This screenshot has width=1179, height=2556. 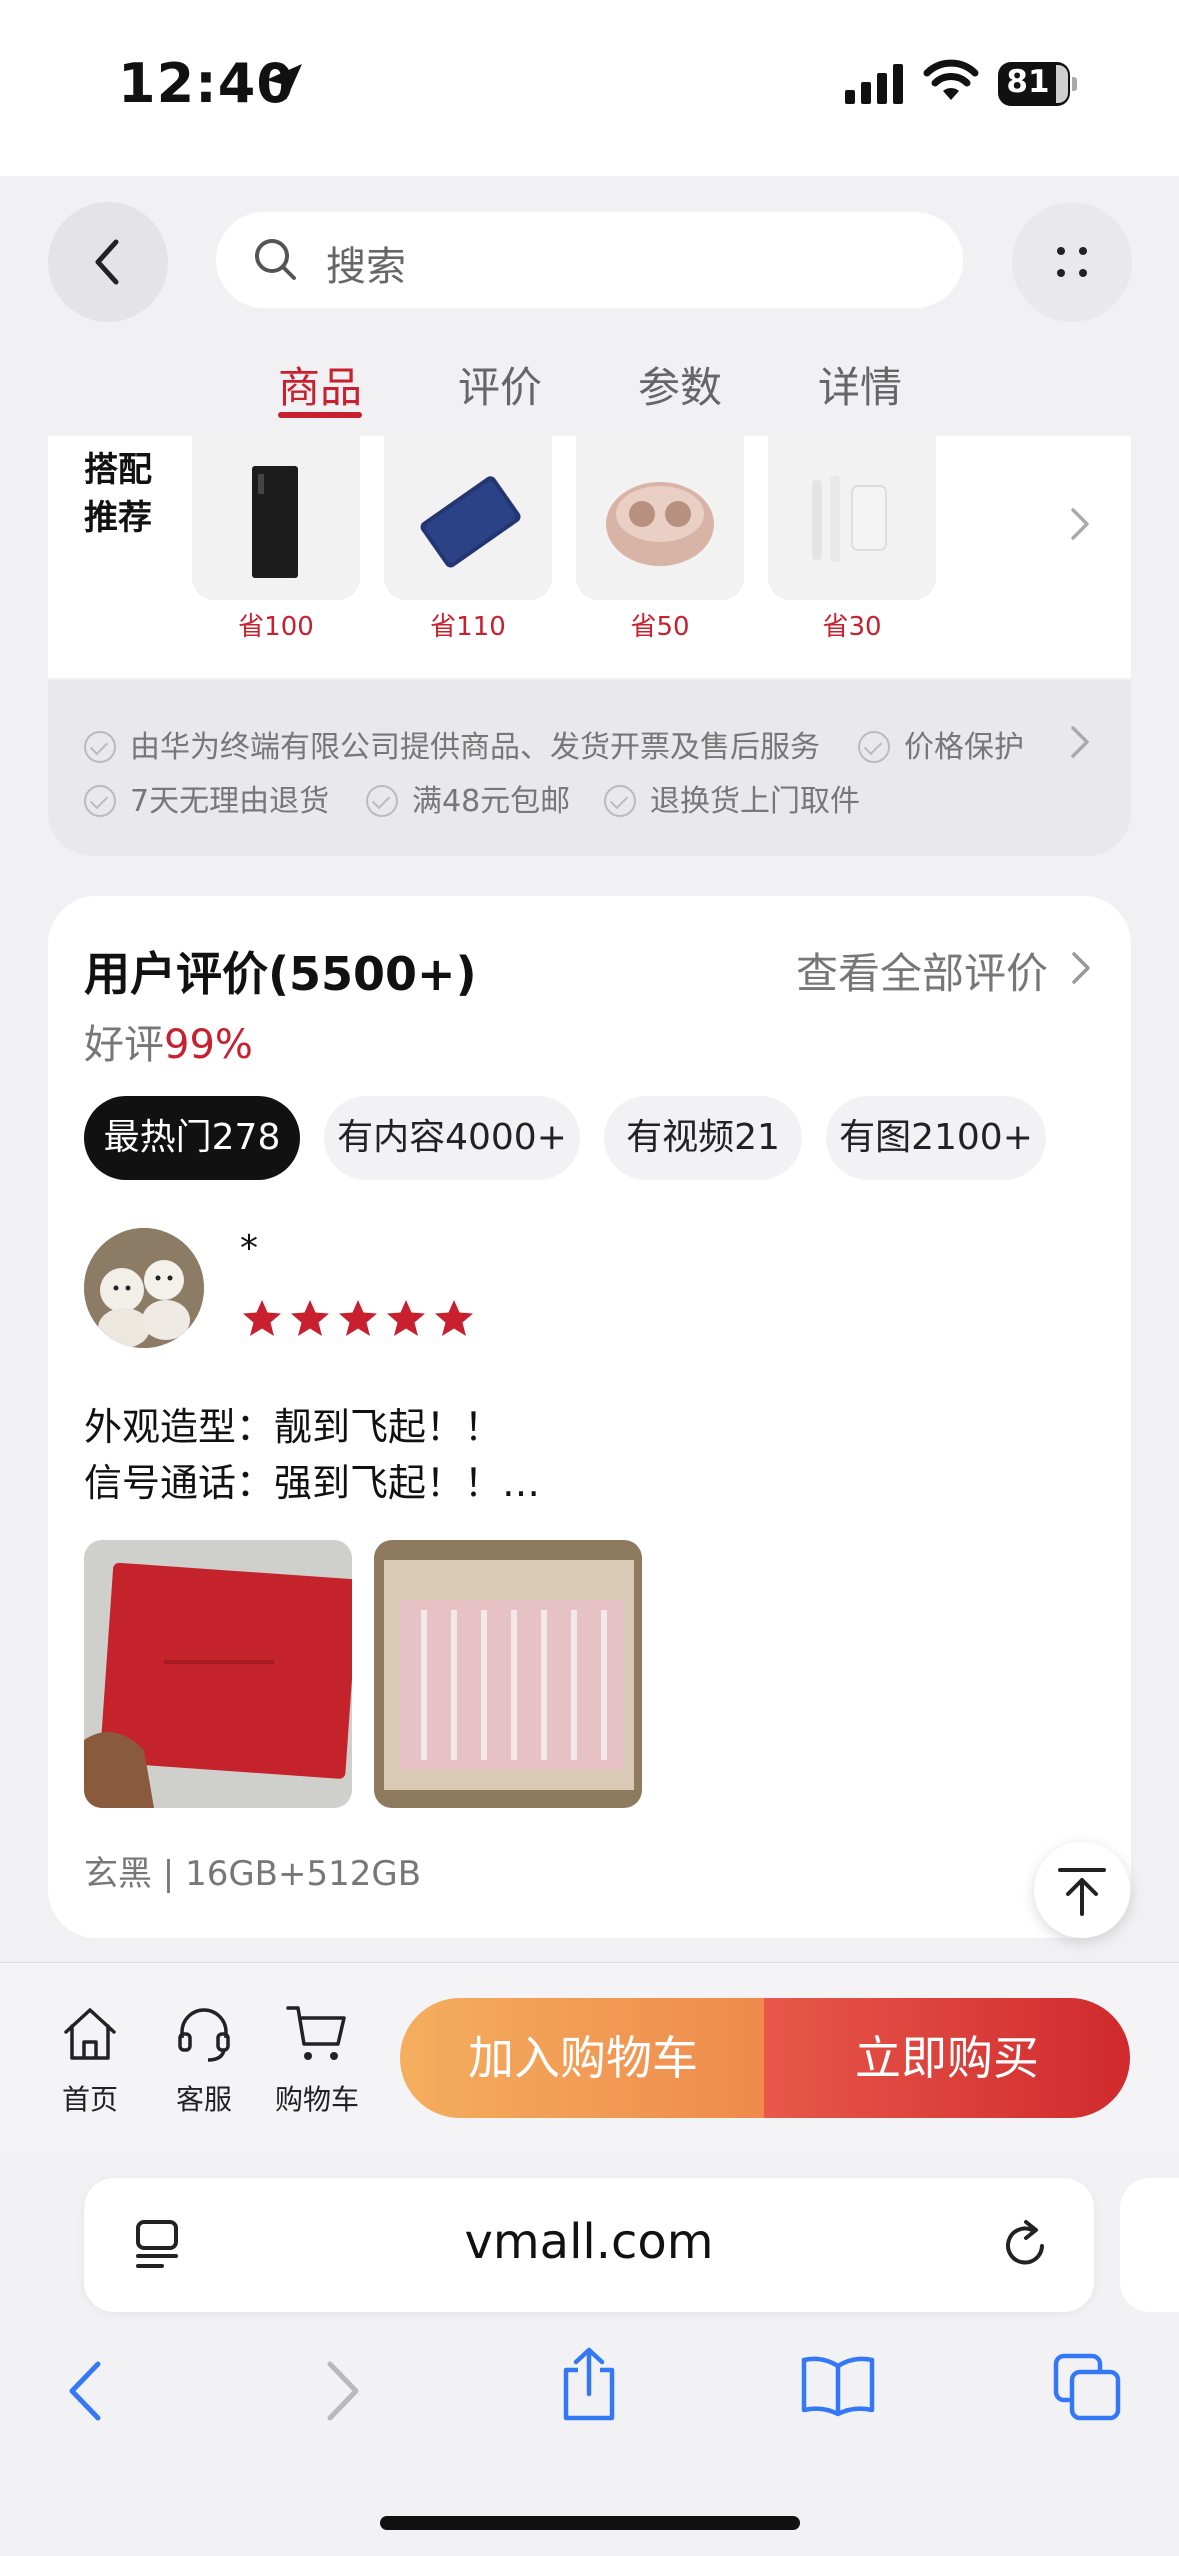 What do you see at coordinates (583, 2058) in the screenshot?
I see `add-to-cart-button: 加入购物车` at bounding box center [583, 2058].